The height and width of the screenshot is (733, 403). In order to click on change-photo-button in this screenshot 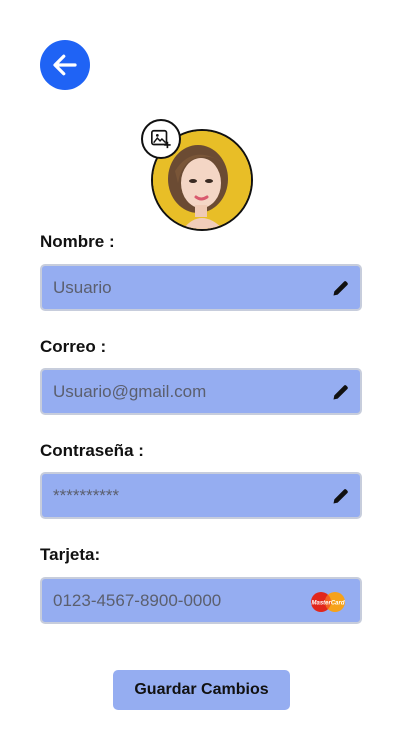, I will do `click(161, 139)`.